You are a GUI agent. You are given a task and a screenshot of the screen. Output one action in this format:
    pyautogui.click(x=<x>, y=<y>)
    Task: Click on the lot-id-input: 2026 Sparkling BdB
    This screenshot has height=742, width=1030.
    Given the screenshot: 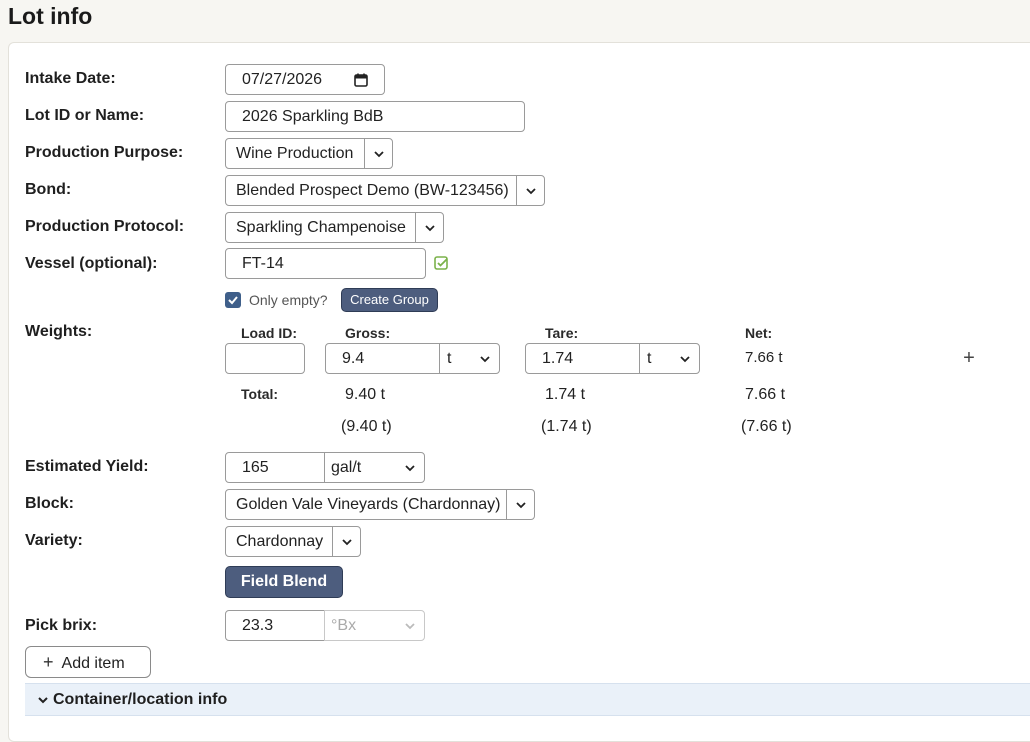 What is the action you would take?
    pyautogui.click(x=375, y=116)
    